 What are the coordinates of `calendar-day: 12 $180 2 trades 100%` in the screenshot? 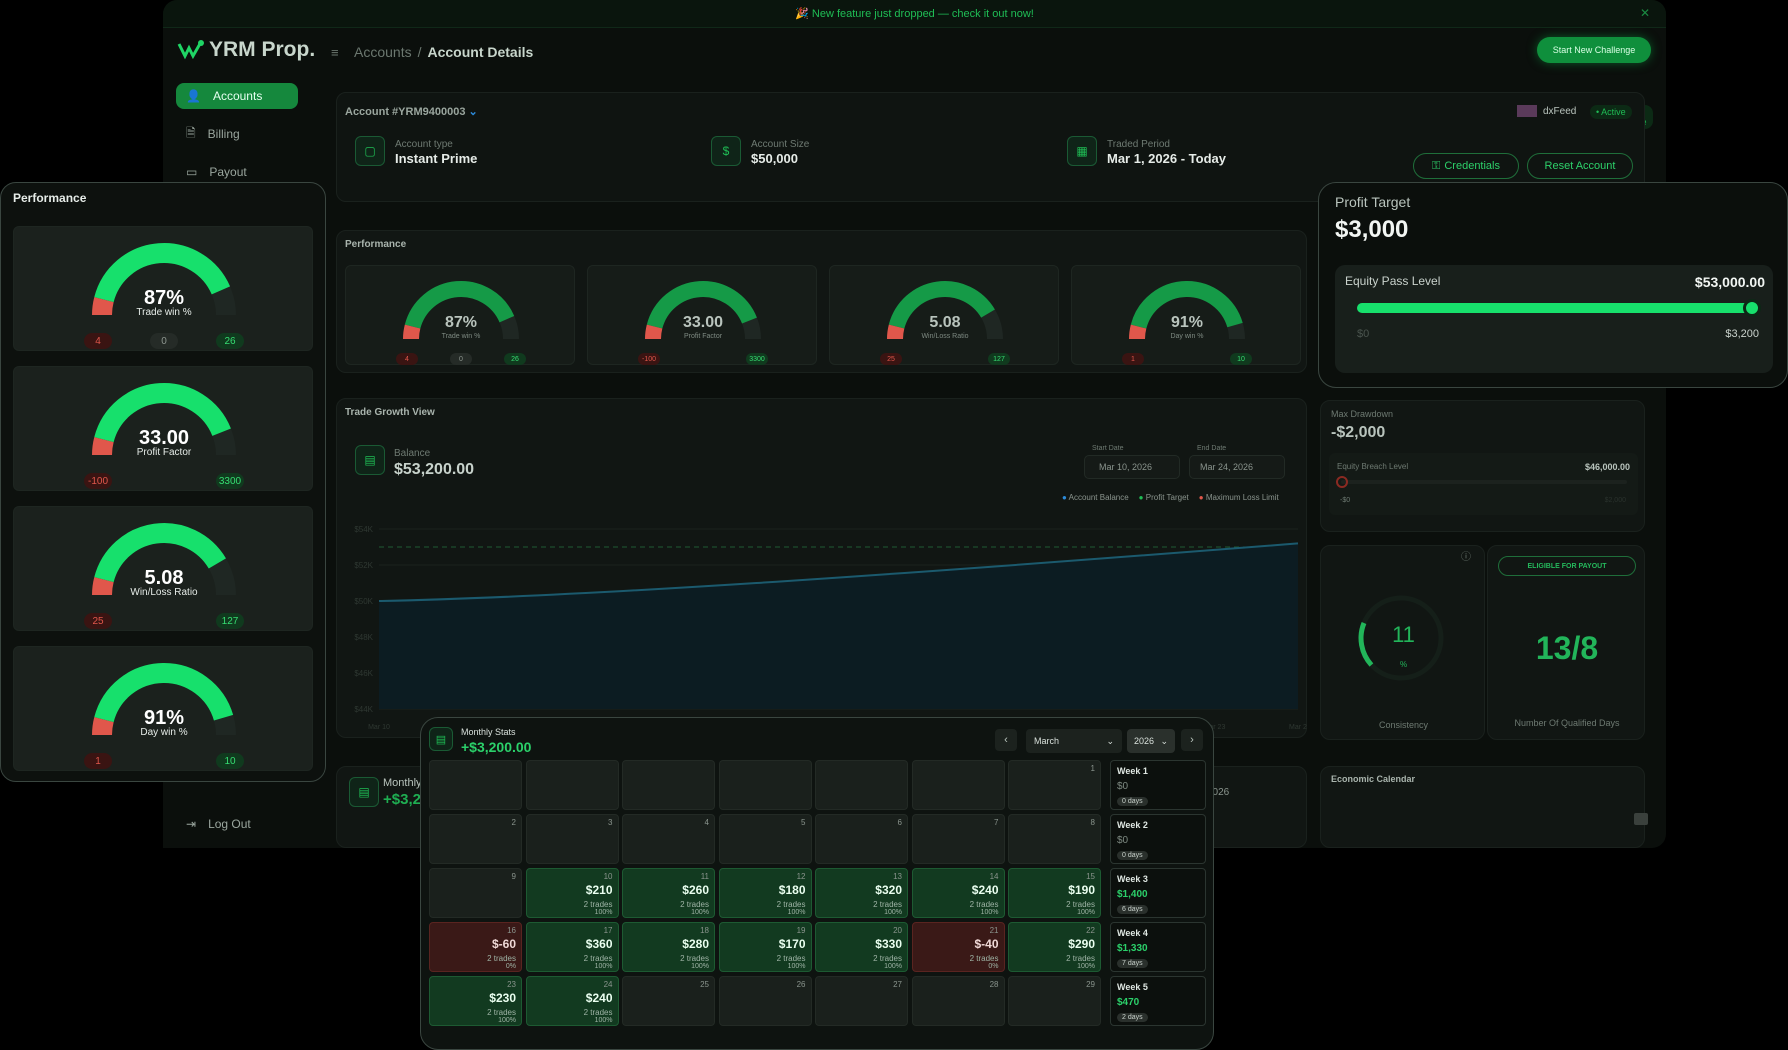 It's located at (765, 893).